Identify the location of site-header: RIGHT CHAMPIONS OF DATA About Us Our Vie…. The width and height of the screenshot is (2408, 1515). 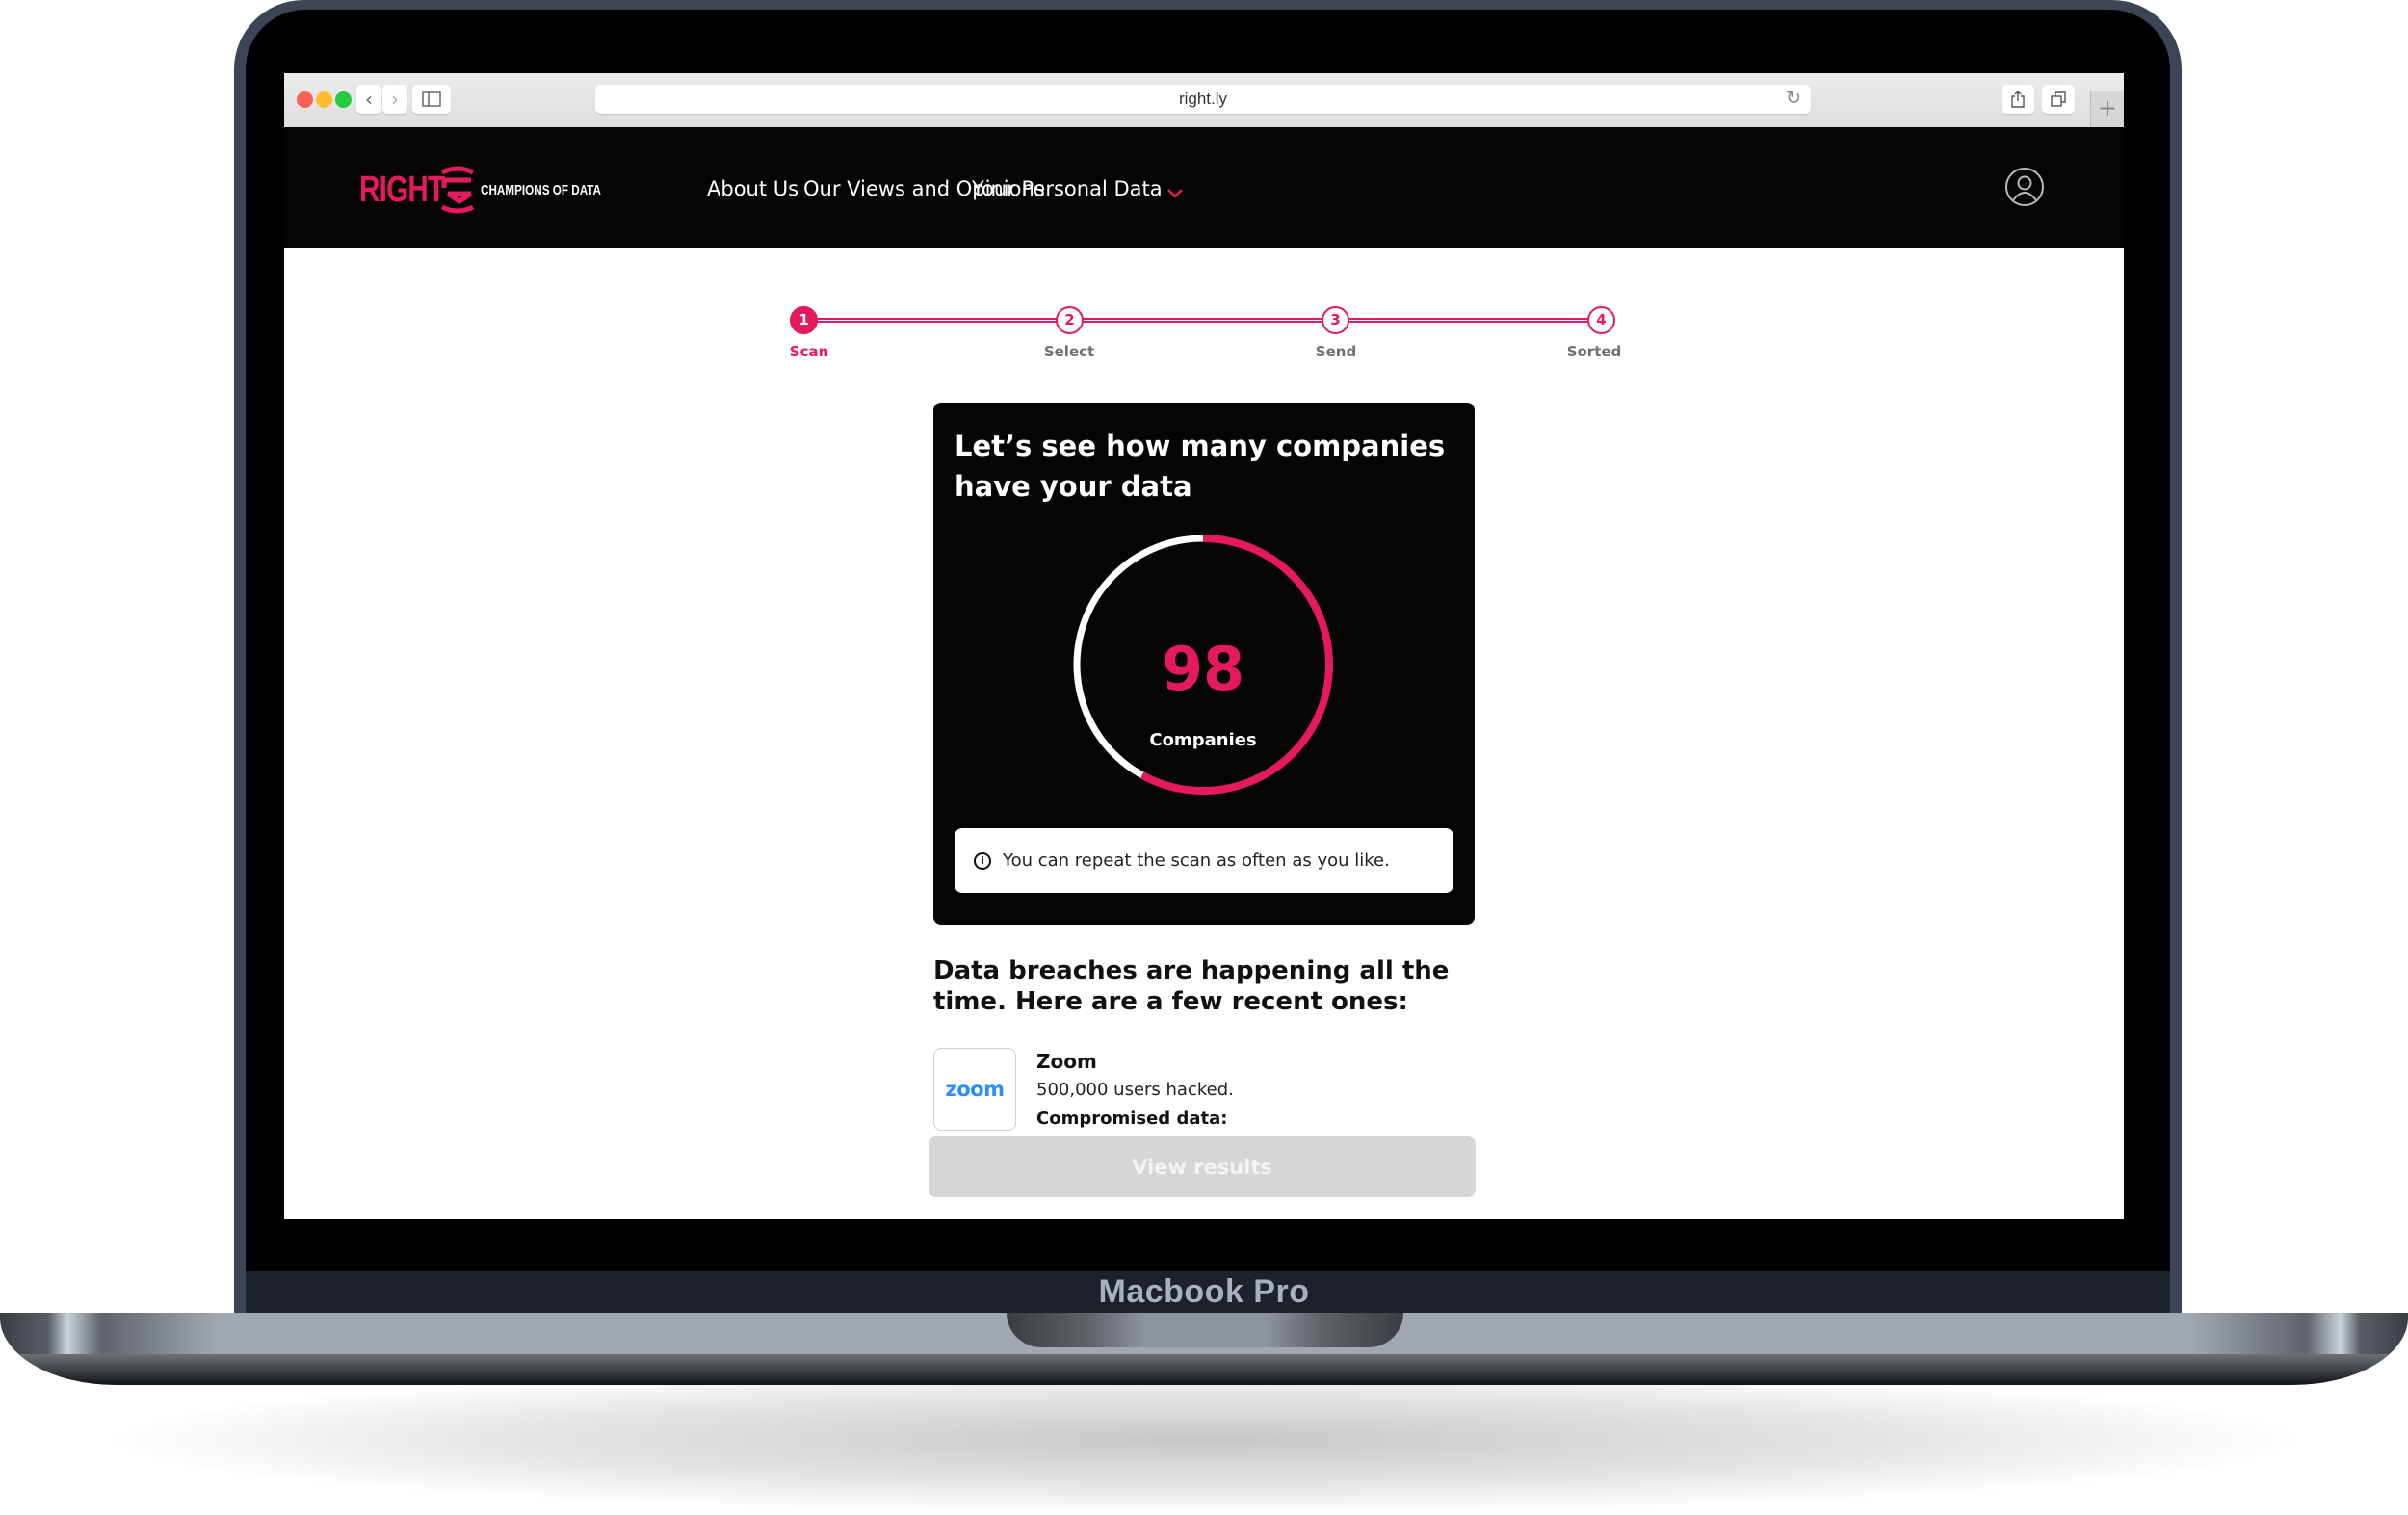
(1204, 188).